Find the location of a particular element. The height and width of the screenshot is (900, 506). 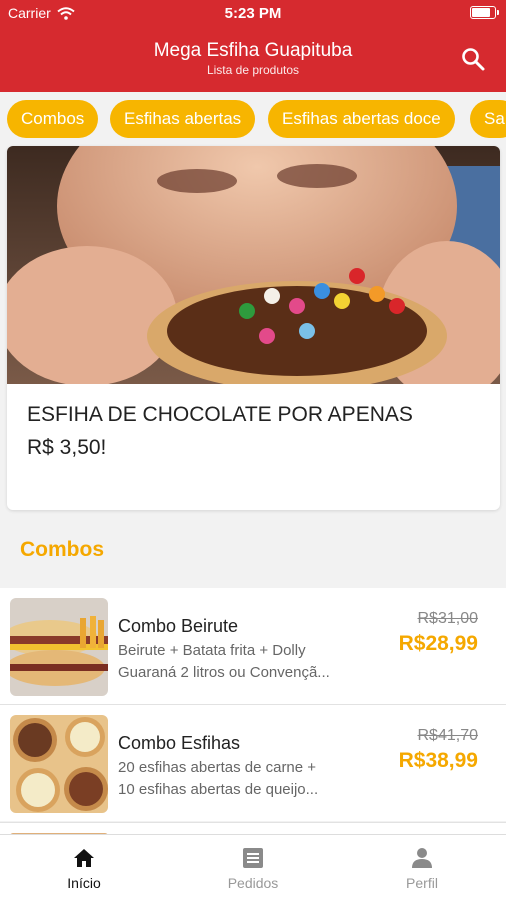

promo-line-2: R$ 3,50! is located at coordinates (67, 447).